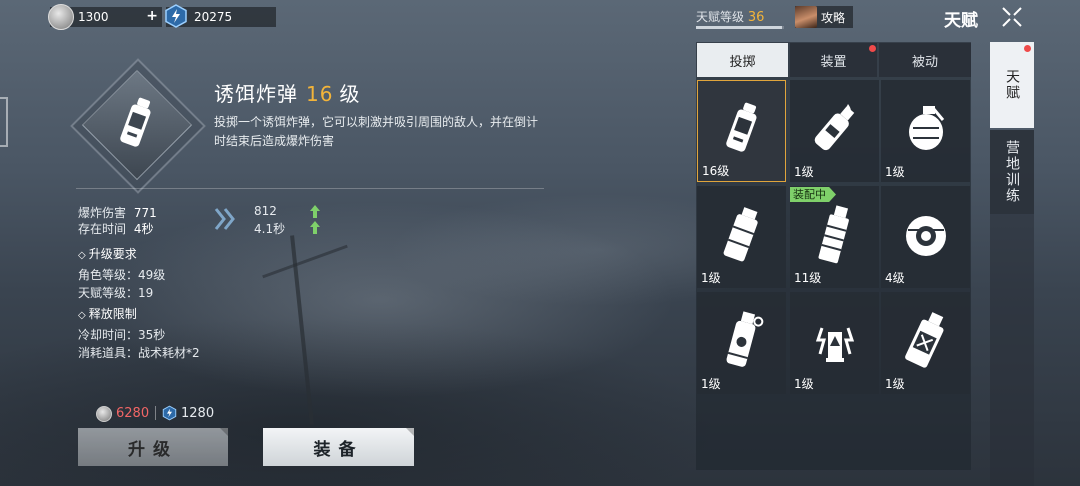 Image resolution: width=1080 pixels, height=486 pixels. I want to click on duration-next-value: 4.1秒, so click(270, 229).